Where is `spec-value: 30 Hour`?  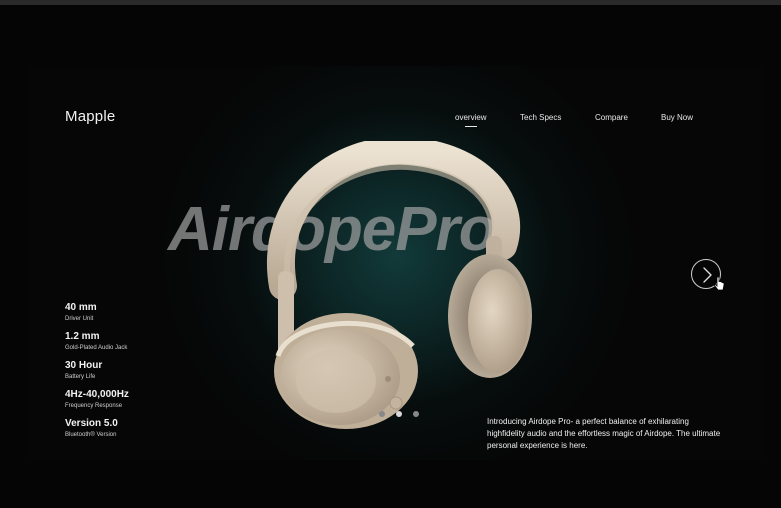 spec-value: 30 Hour is located at coordinates (84, 365).